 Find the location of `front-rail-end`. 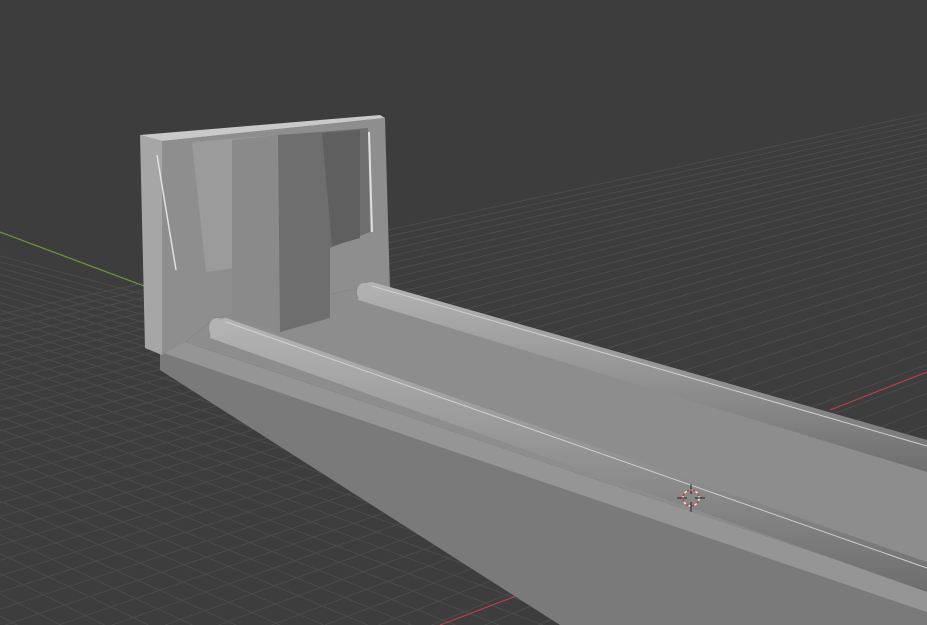

front-rail-end is located at coordinates (217, 328).